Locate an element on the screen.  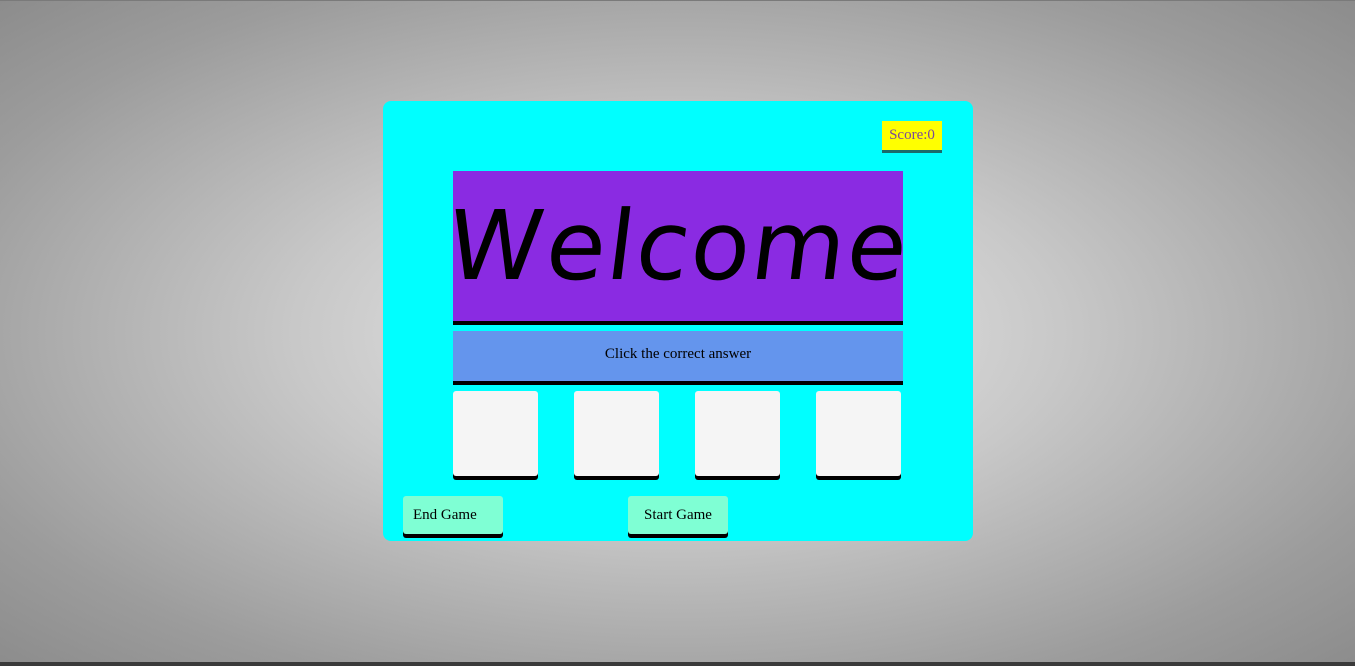
score-label: Score: is located at coordinates (908, 135).